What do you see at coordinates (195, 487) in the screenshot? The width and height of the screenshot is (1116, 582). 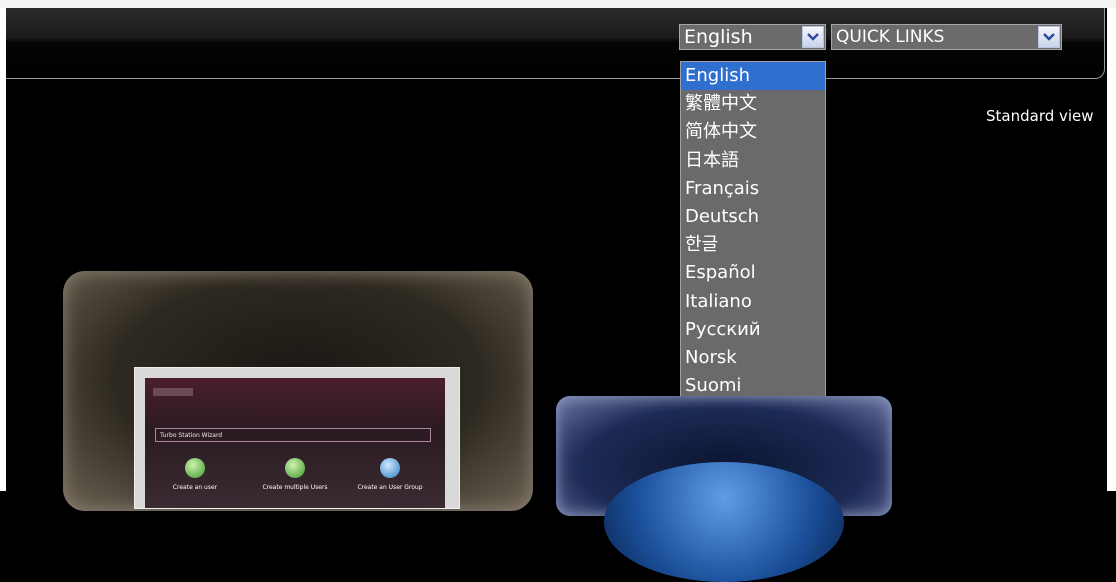 I see `wizard-item-label: Create an user` at bounding box center [195, 487].